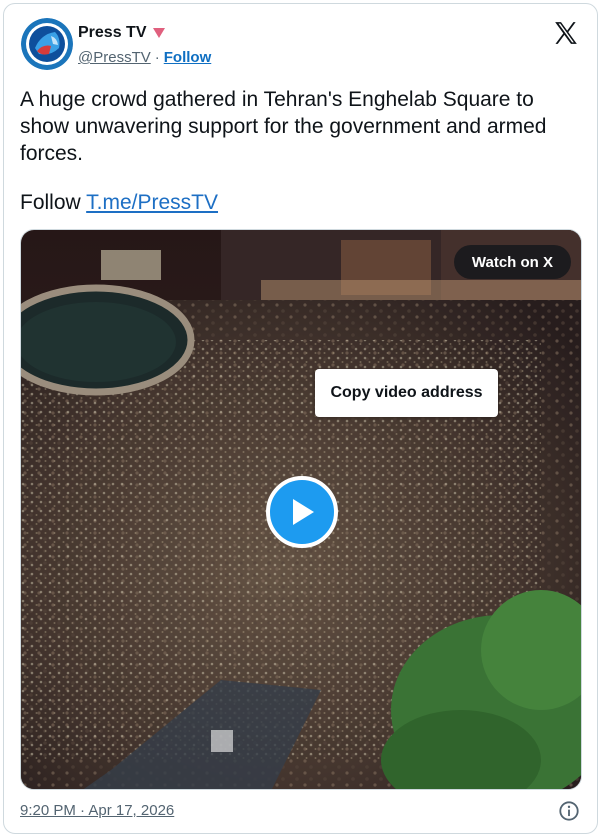 The height and width of the screenshot is (834, 601). What do you see at coordinates (114, 57) in the screenshot?
I see `author-handle: @PressTV` at bounding box center [114, 57].